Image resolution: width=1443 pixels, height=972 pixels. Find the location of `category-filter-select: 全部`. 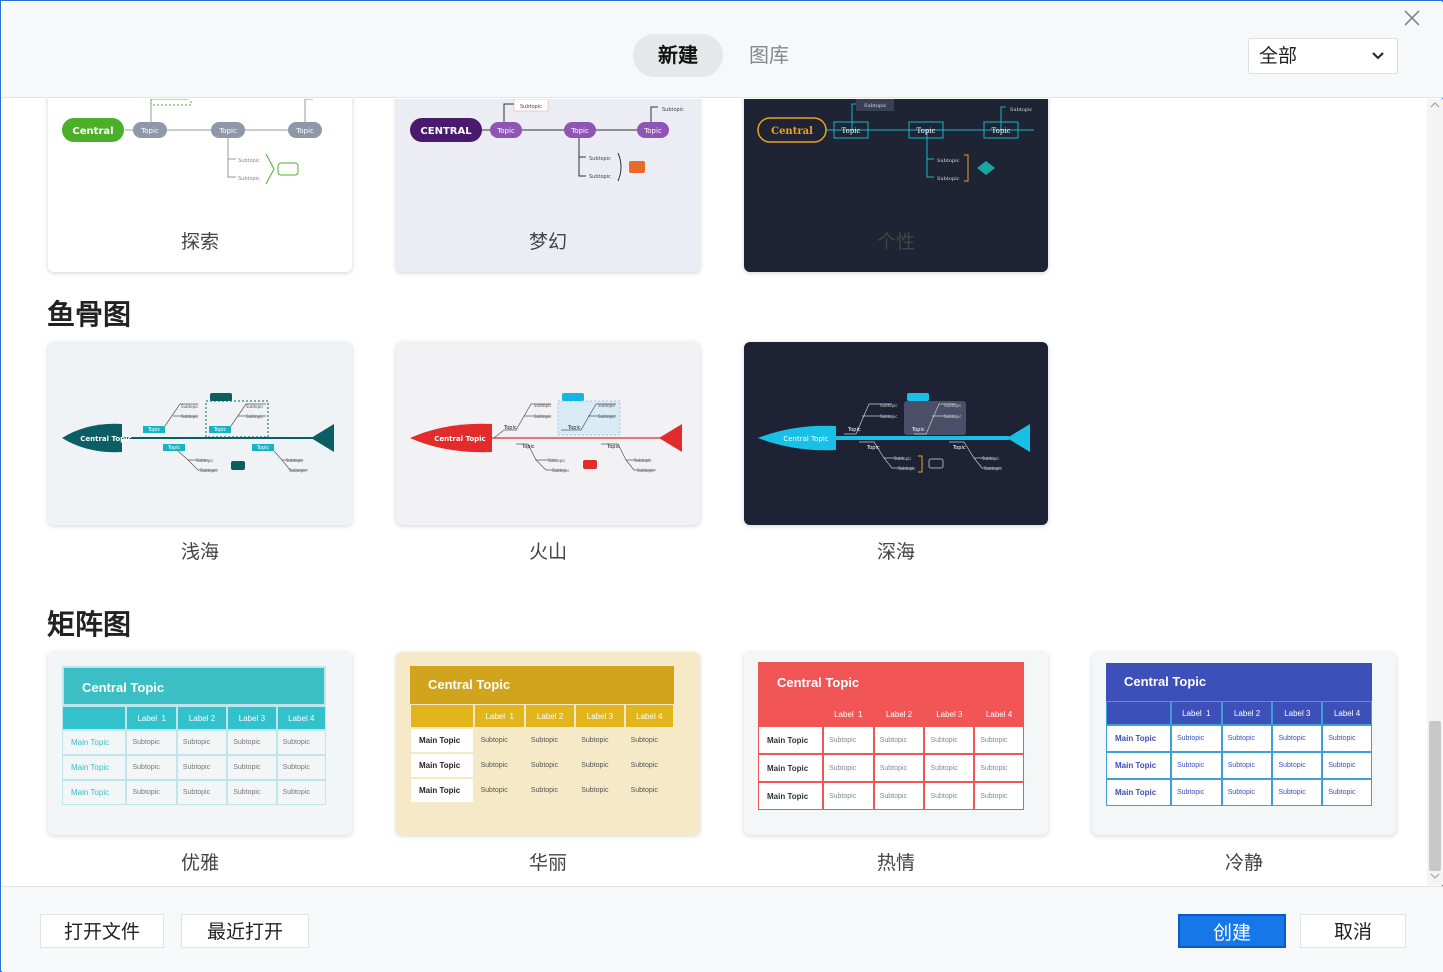

category-filter-select: 全部 is located at coordinates (1323, 56).